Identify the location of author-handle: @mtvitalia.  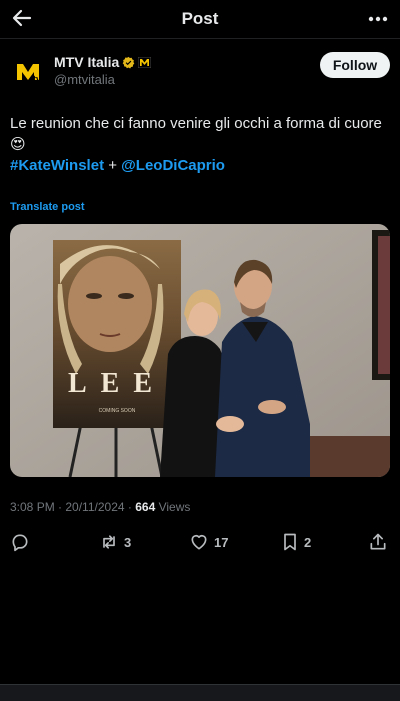
(84, 79).